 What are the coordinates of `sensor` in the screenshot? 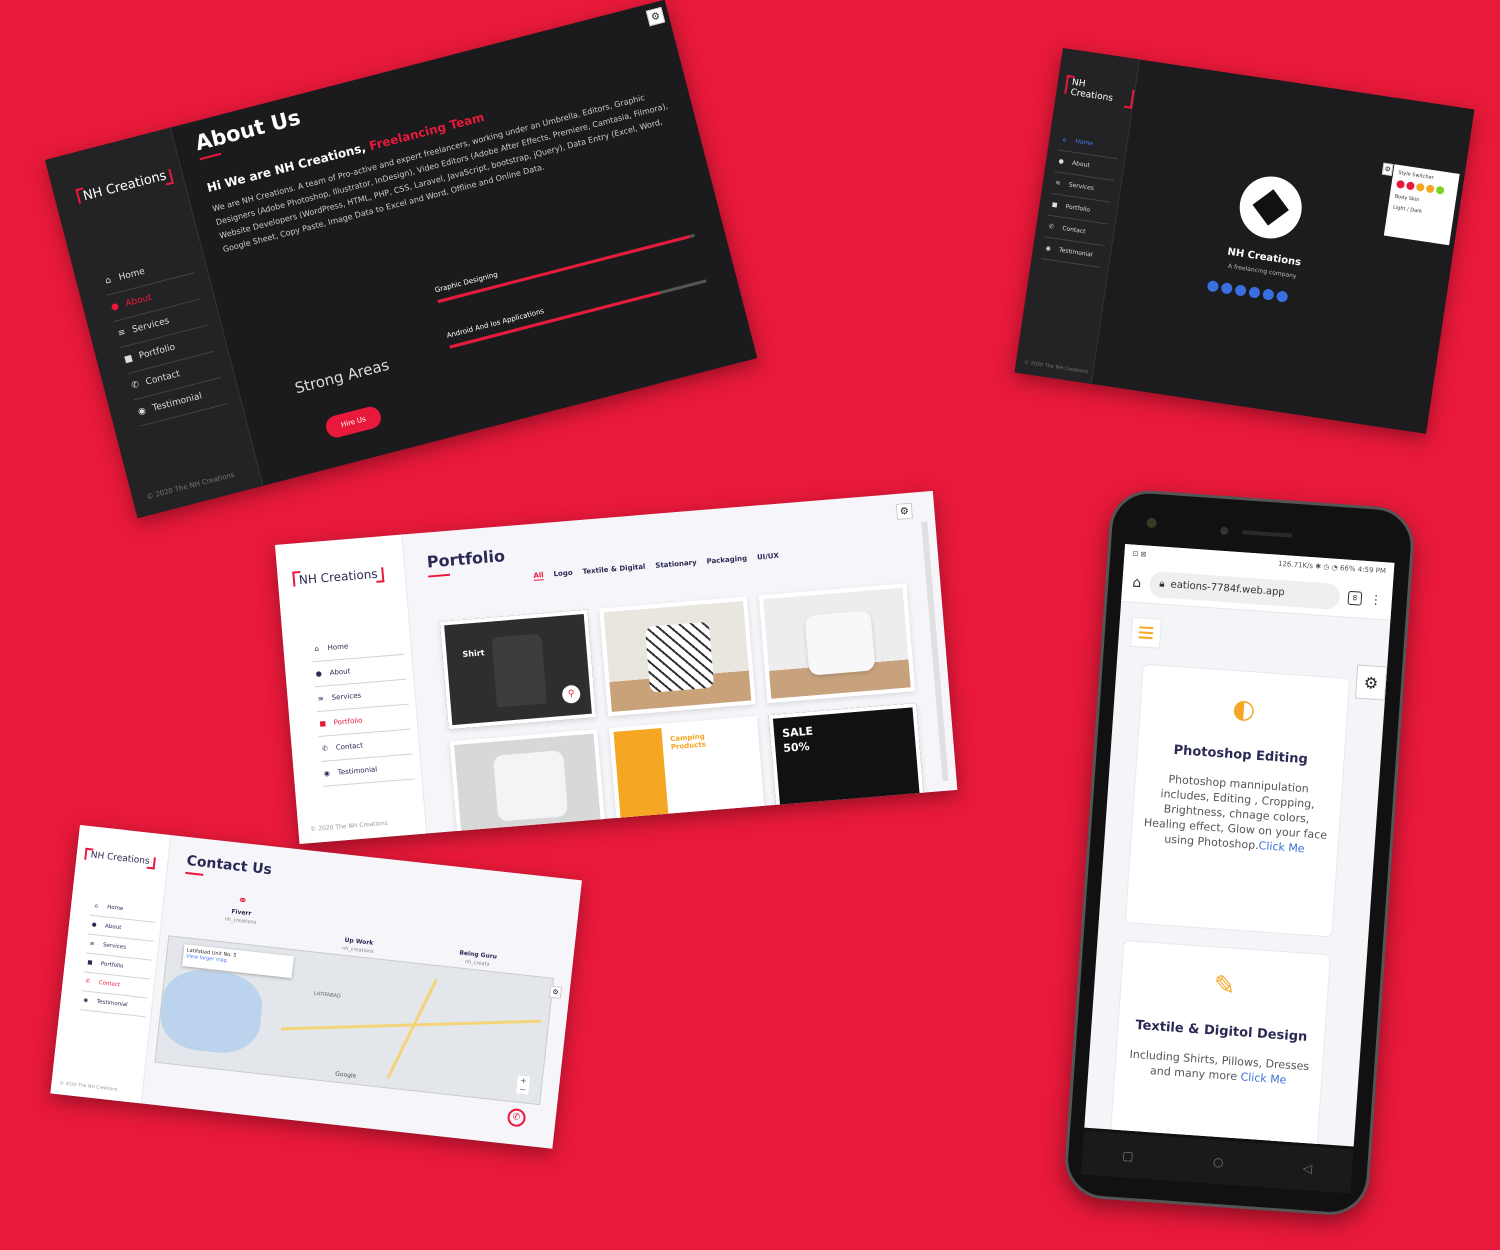 It's located at (1224, 531).